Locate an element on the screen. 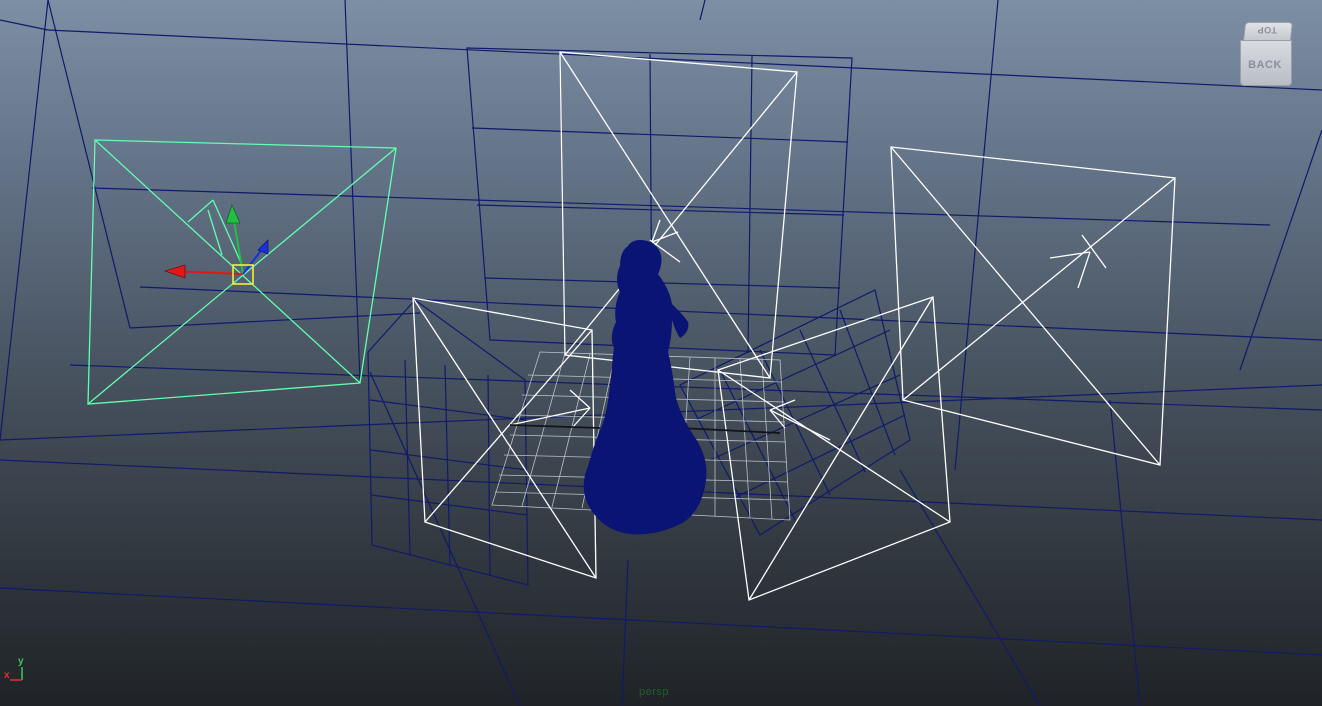  move-manipulator is located at coordinates (216, 244).